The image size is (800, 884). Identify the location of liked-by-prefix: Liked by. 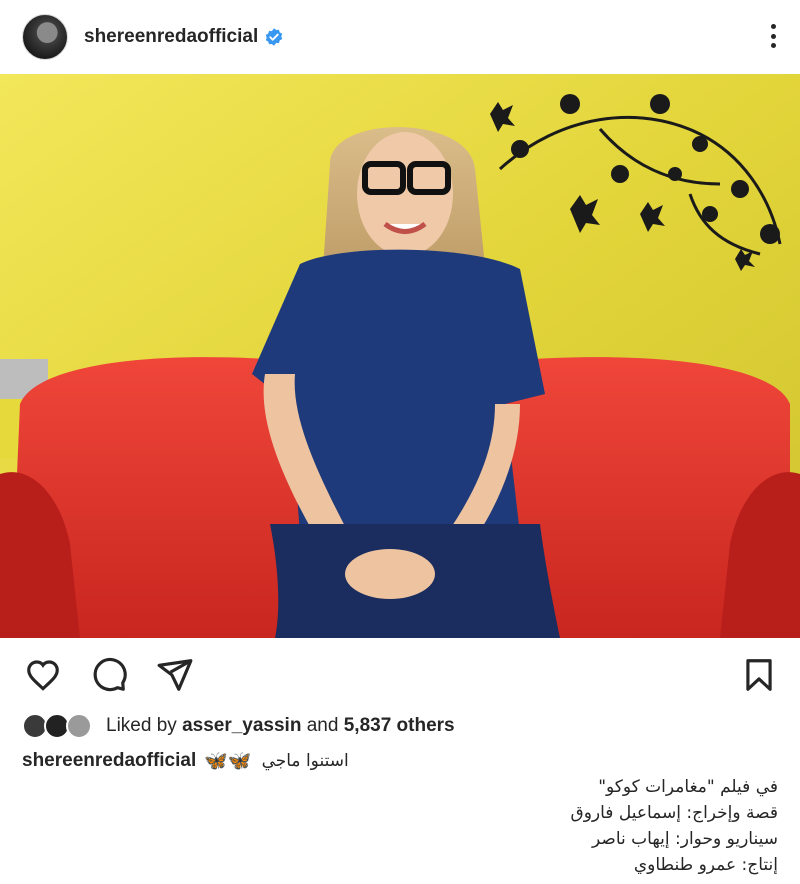
(141, 725).